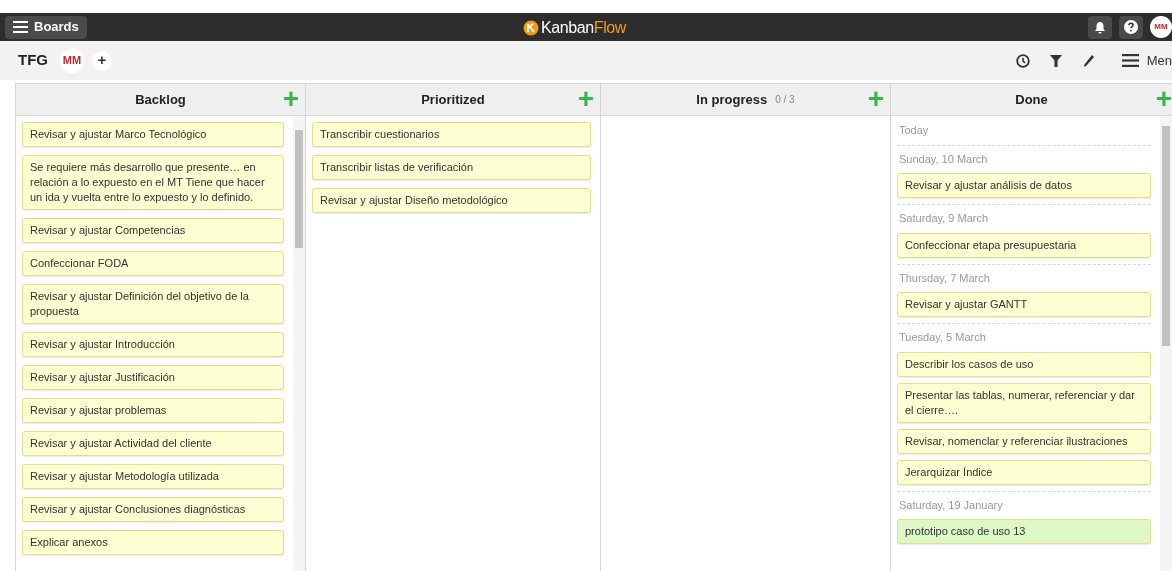 The width and height of the screenshot is (1172, 571). Describe the element at coordinates (153, 476) in the screenshot. I see `task-card: Revisar y ajustar Metodología utilizada` at that location.